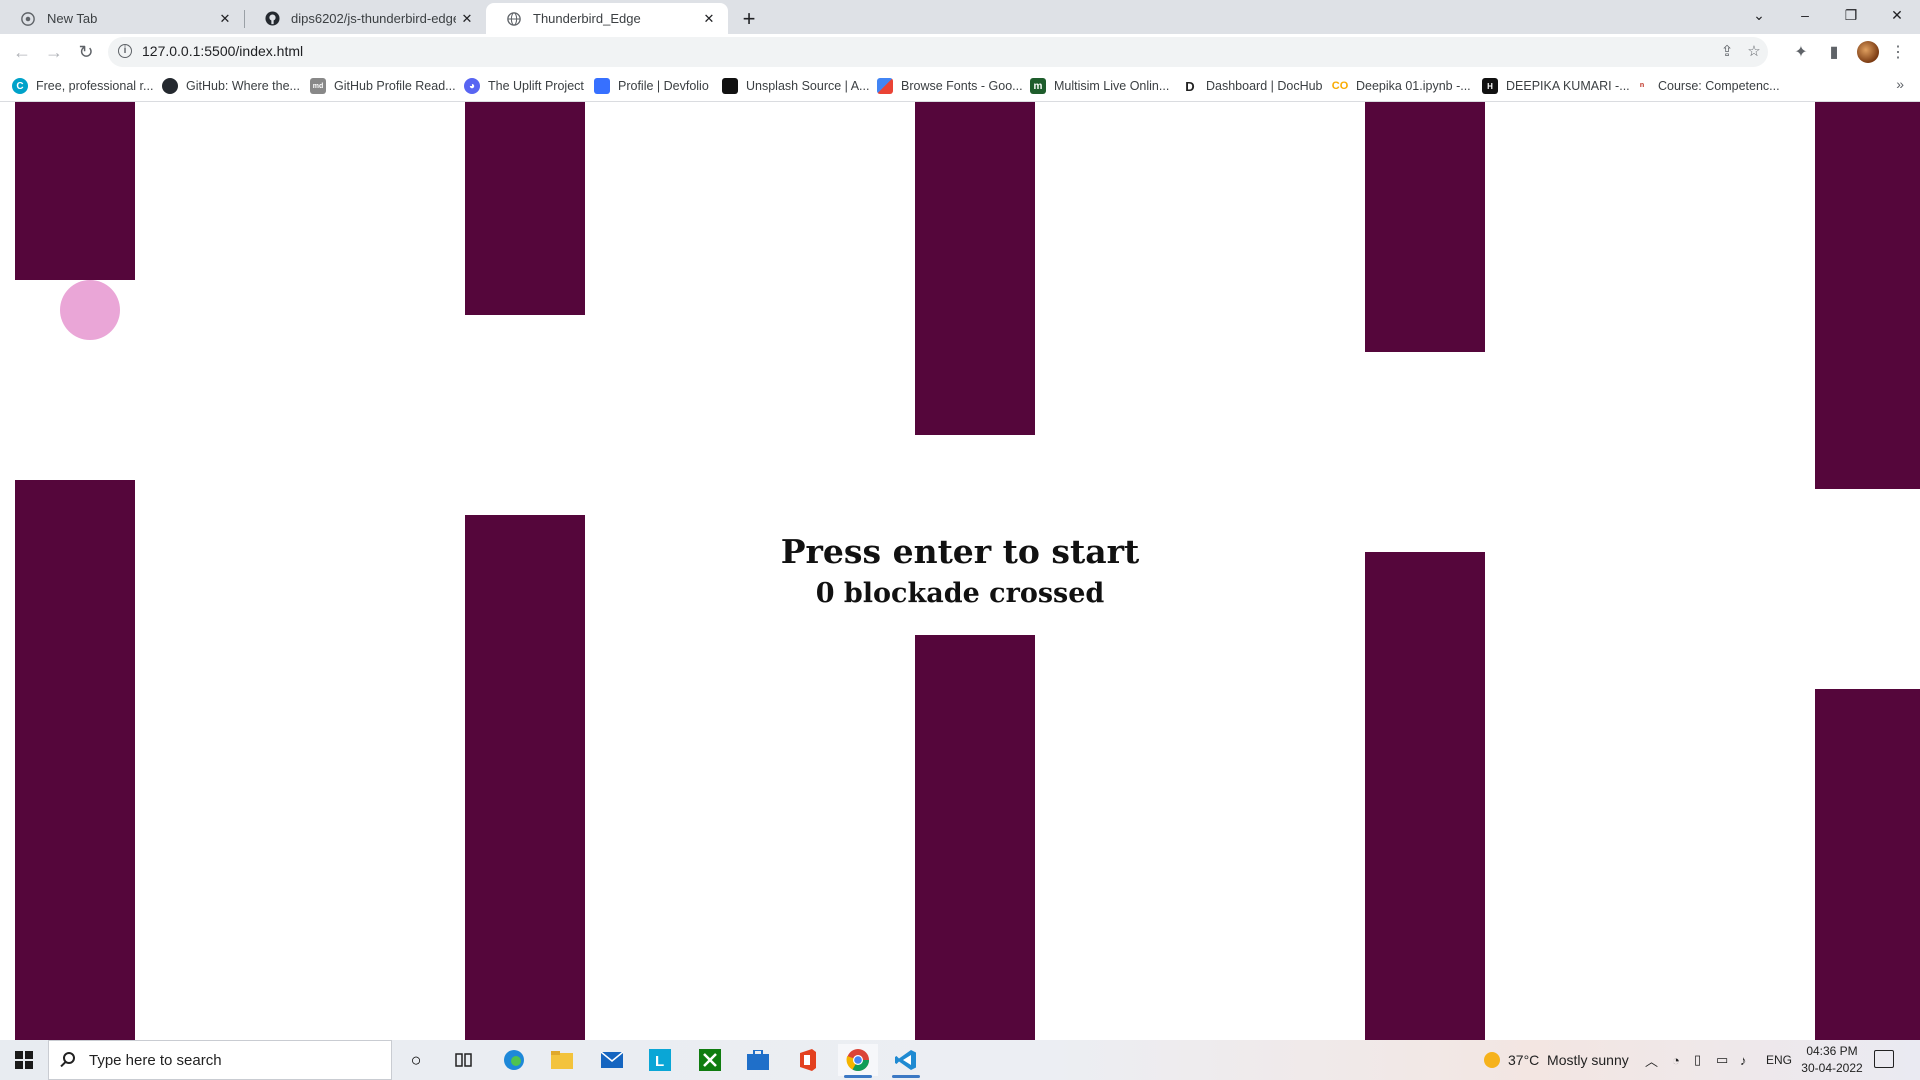 The height and width of the screenshot is (1080, 1920). I want to click on new-tab-button: +, so click(749, 19).